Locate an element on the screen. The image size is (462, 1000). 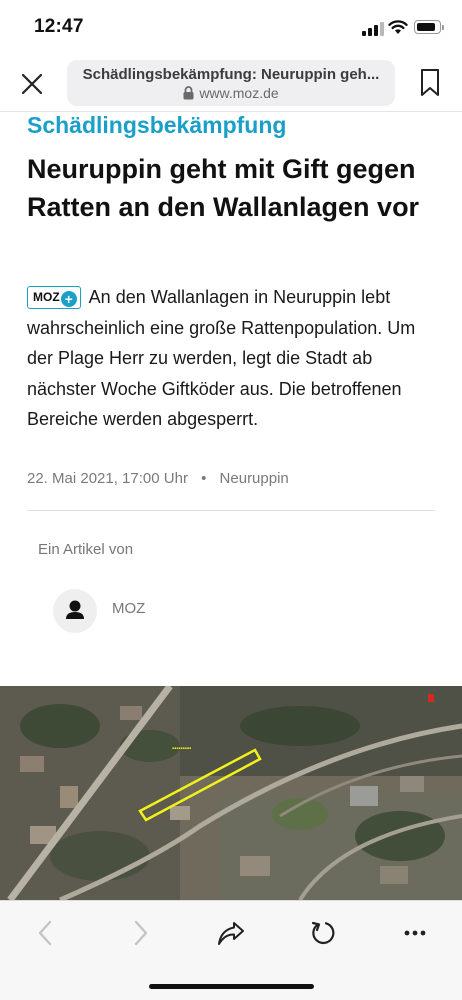
reload-icon is located at coordinates (323, 933).